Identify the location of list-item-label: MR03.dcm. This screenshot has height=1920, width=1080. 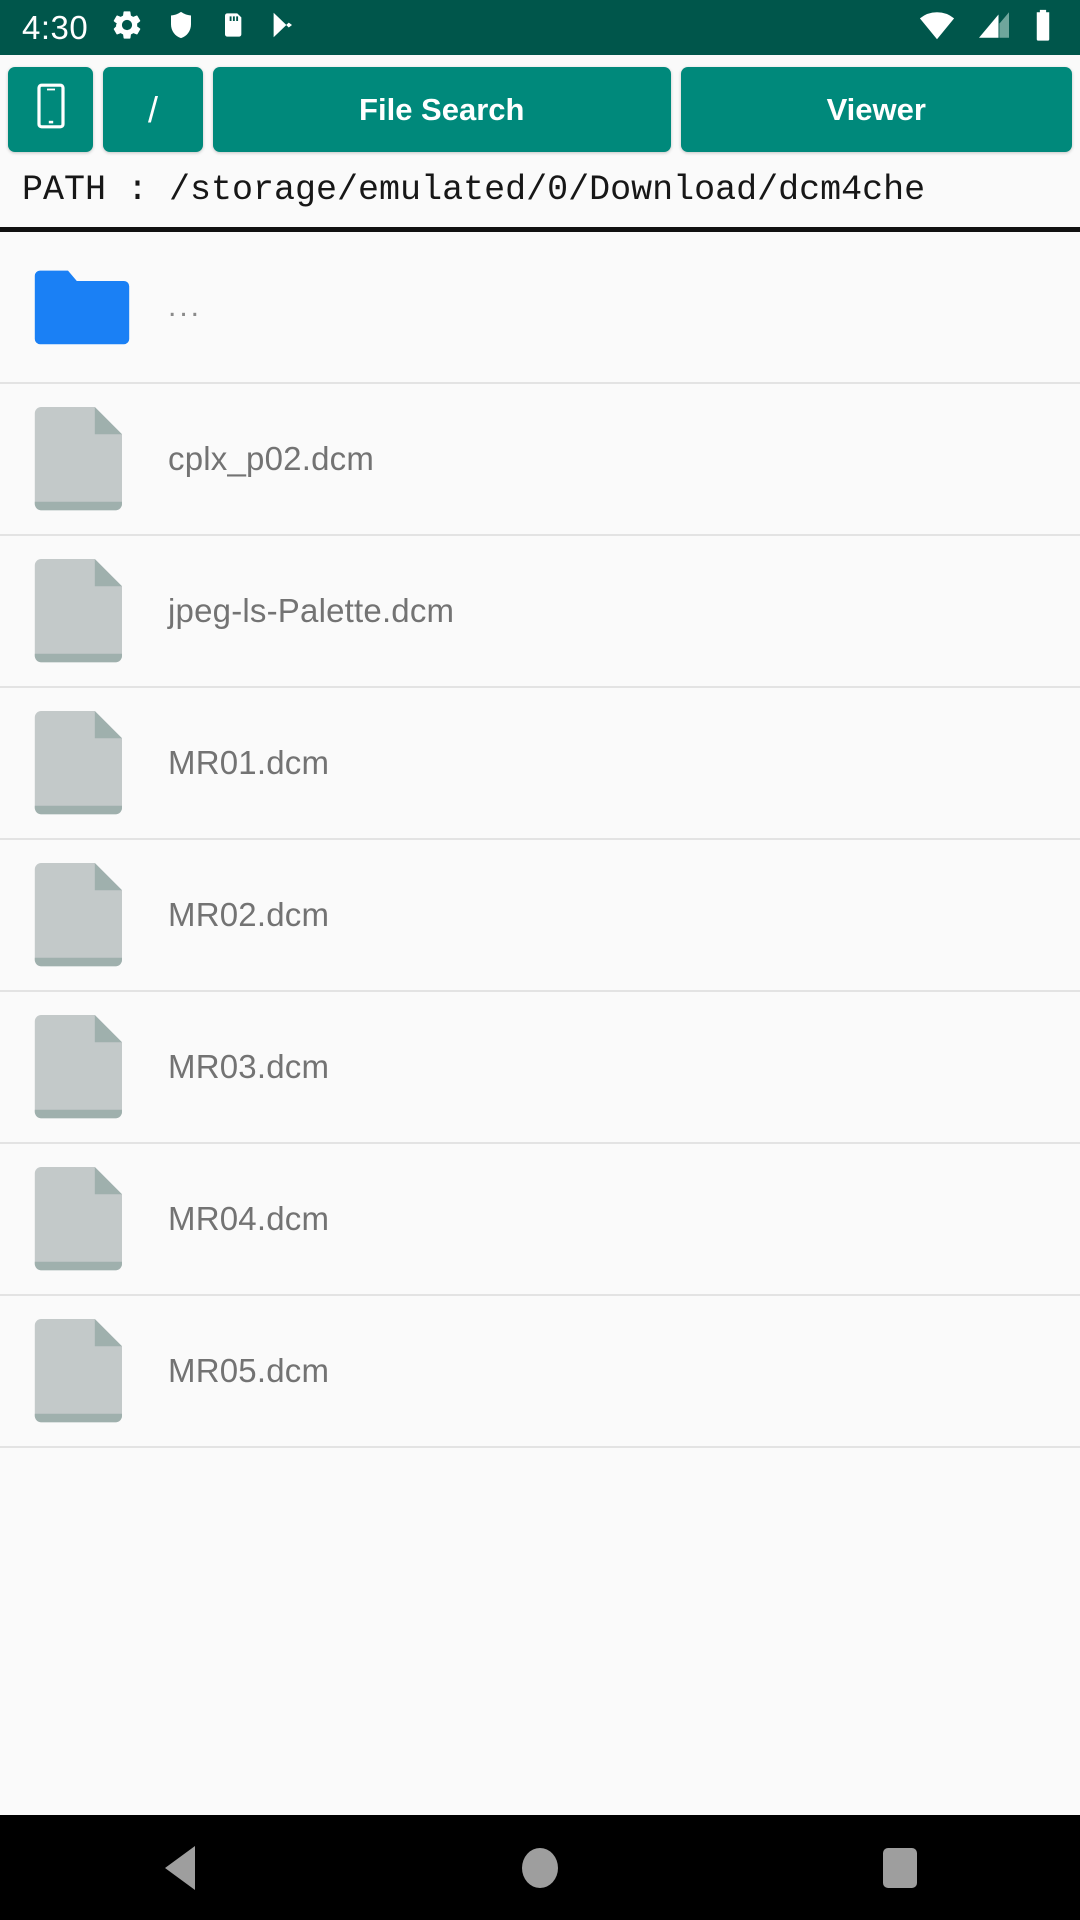
(249, 1066).